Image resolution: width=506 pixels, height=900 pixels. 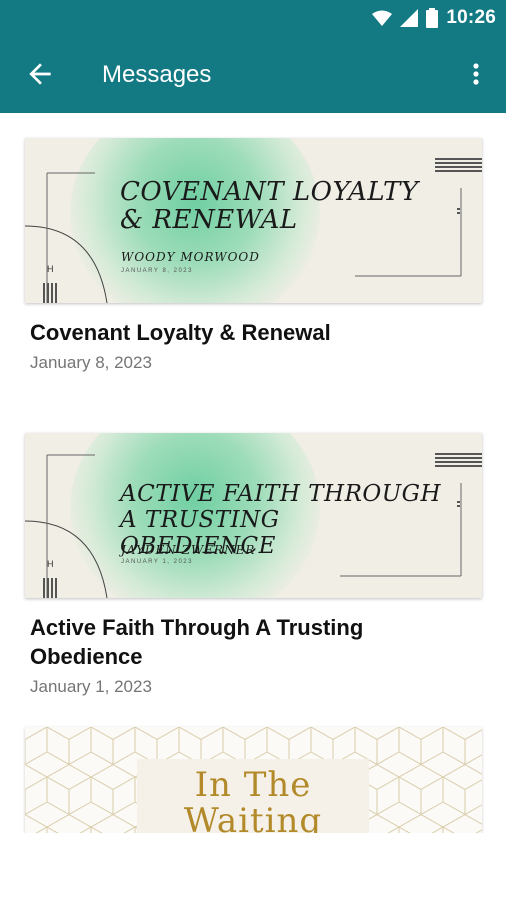 I want to click on arrow-back-icon, so click(x=40, y=74).